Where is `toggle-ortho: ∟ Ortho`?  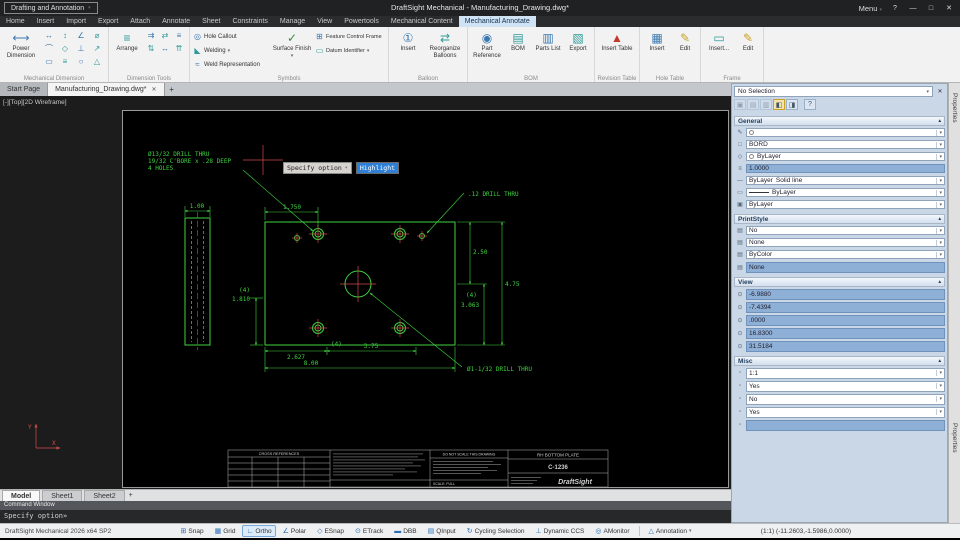 toggle-ortho: ∟ Ortho is located at coordinates (259, 531).